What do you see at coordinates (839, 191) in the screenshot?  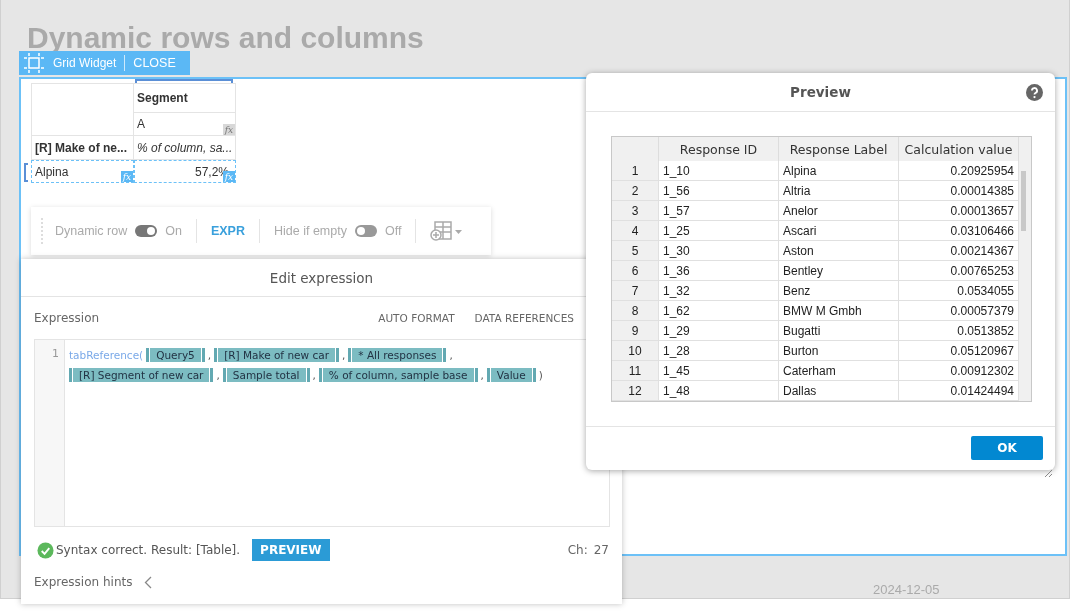 I see `table-cell: Altria` at bounding box center [839, 191].